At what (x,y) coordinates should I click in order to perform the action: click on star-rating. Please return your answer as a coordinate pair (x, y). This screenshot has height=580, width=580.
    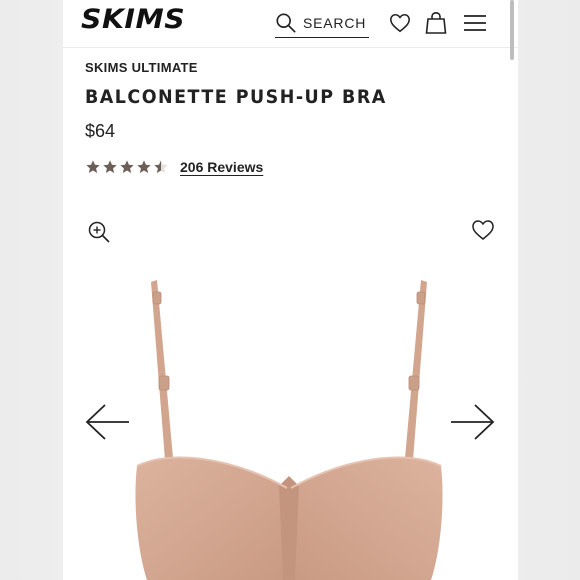
    Looking at the image, I should click on (127, 167).